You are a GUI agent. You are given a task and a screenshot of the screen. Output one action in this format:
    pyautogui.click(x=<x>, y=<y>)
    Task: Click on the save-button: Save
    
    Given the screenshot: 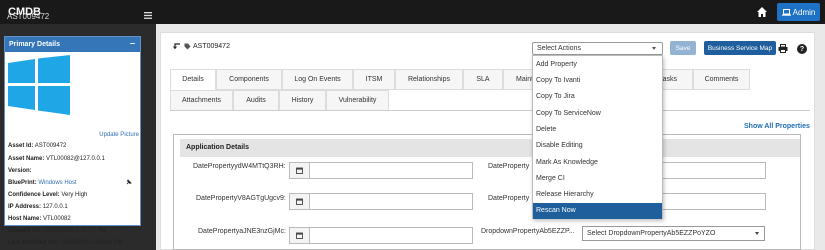 What is the action you would take?
    pyautogui.click(x=683, y=48)
    